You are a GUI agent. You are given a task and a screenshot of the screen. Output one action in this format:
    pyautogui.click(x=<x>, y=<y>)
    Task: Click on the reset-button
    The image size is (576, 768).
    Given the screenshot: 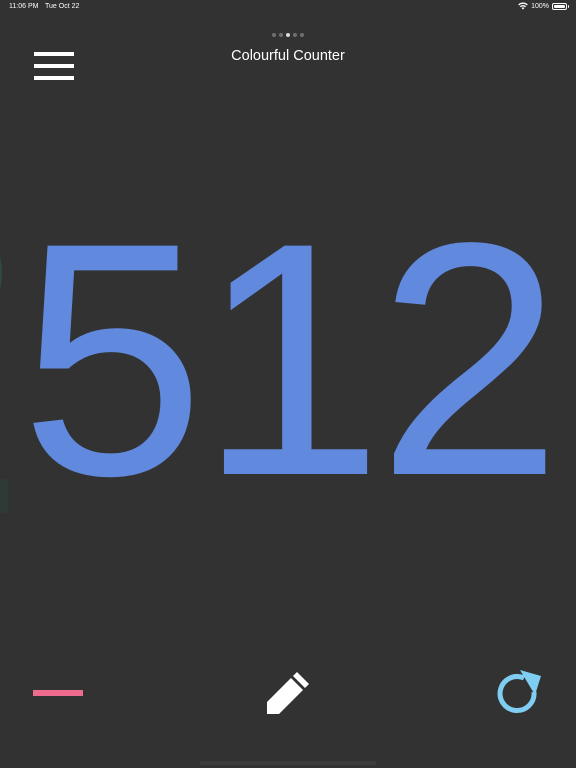 What is the action you would take?
    pyautogui.click(x=519, y=693)
    